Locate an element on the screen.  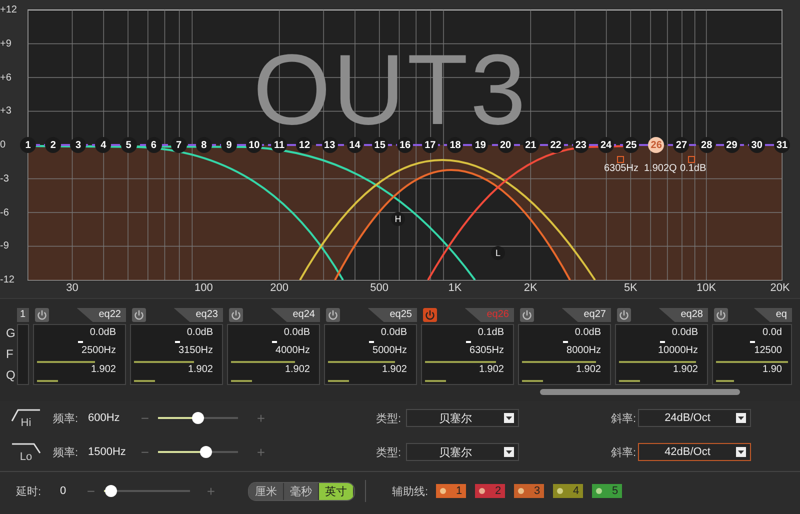
filter-name: Hi is located at coordinates (26, 423).